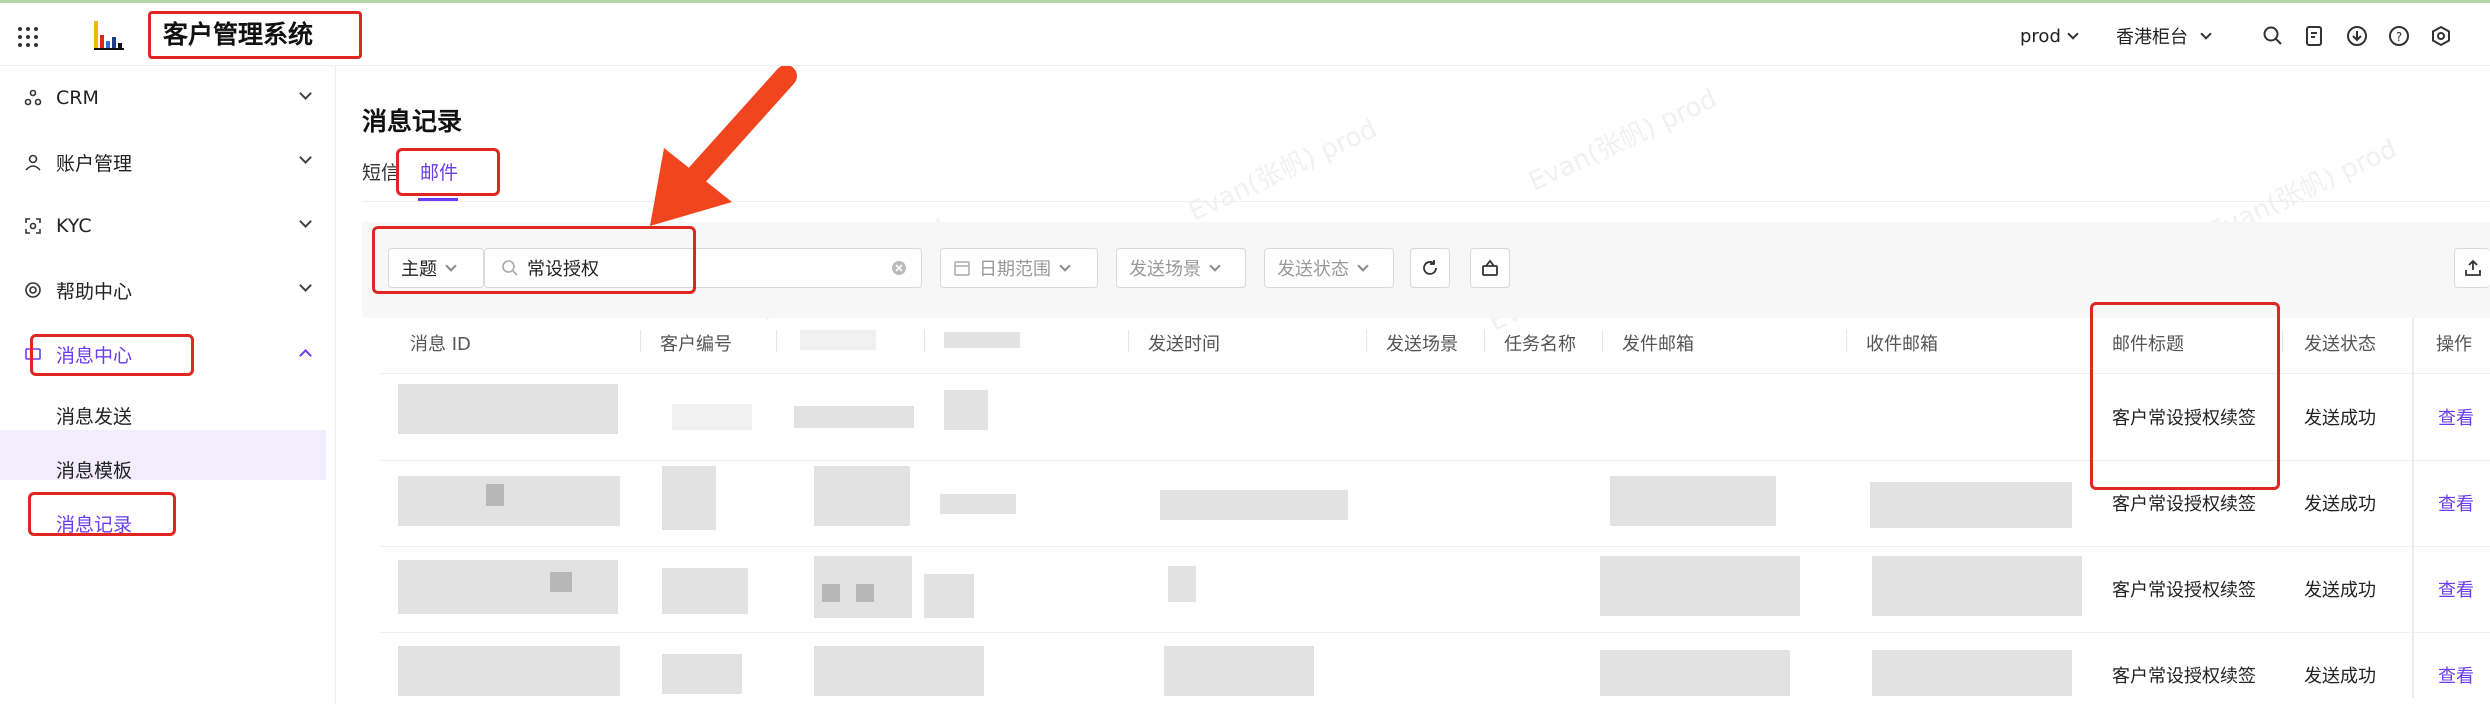  What do you see at coordinates (94, 291) in the screenshot?
I see `sidebar-item-label: 帮助中心` at bounding box center [94, 291].